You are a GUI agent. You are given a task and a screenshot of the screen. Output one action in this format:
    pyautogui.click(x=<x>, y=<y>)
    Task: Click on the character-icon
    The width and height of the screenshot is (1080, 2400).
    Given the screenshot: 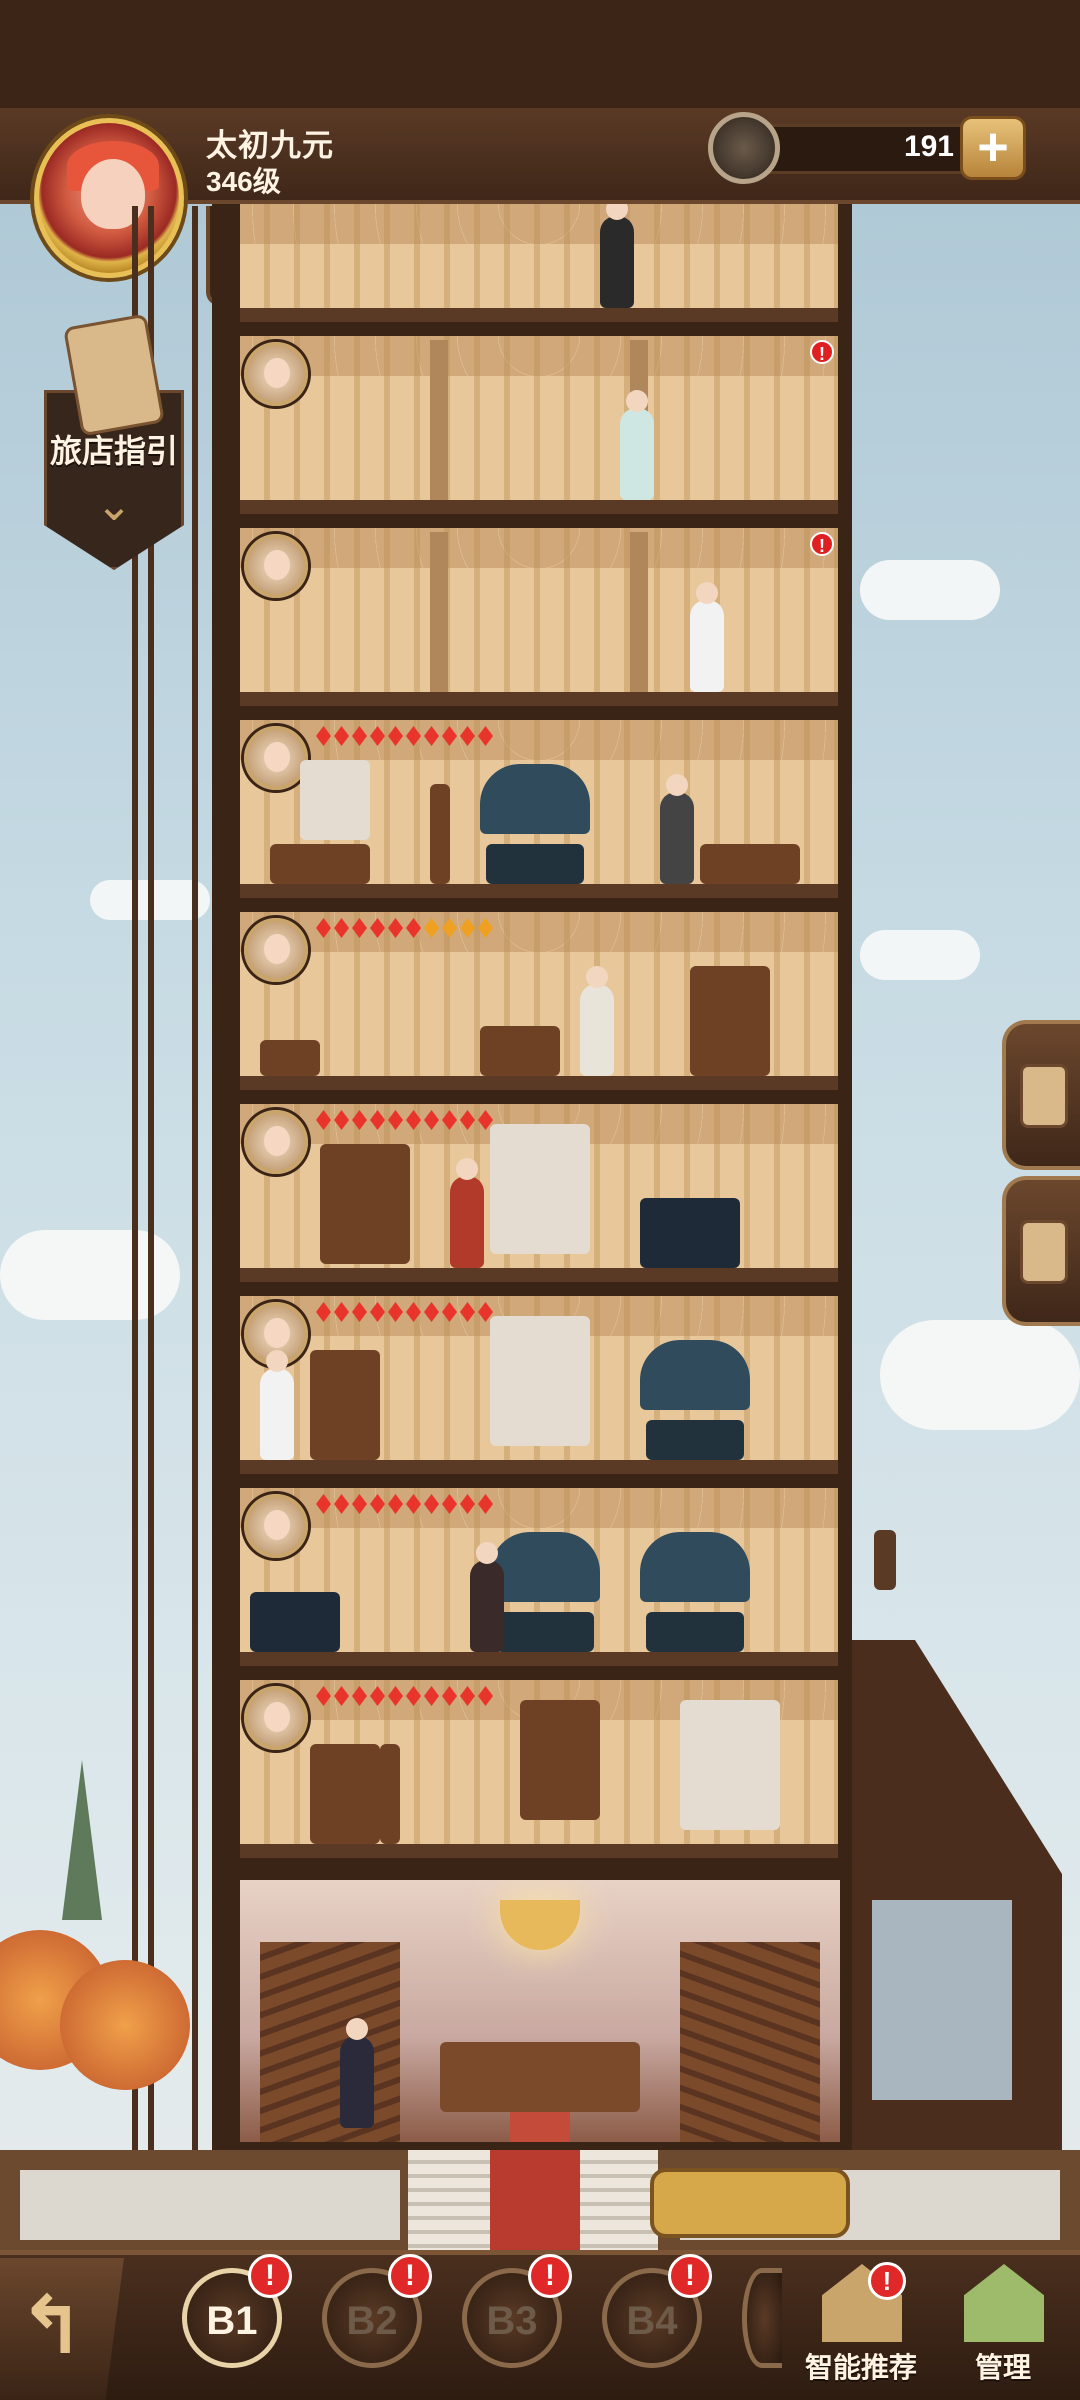 What is the action you would take?
    pyautogui.click(x=1044, y=1252)
    